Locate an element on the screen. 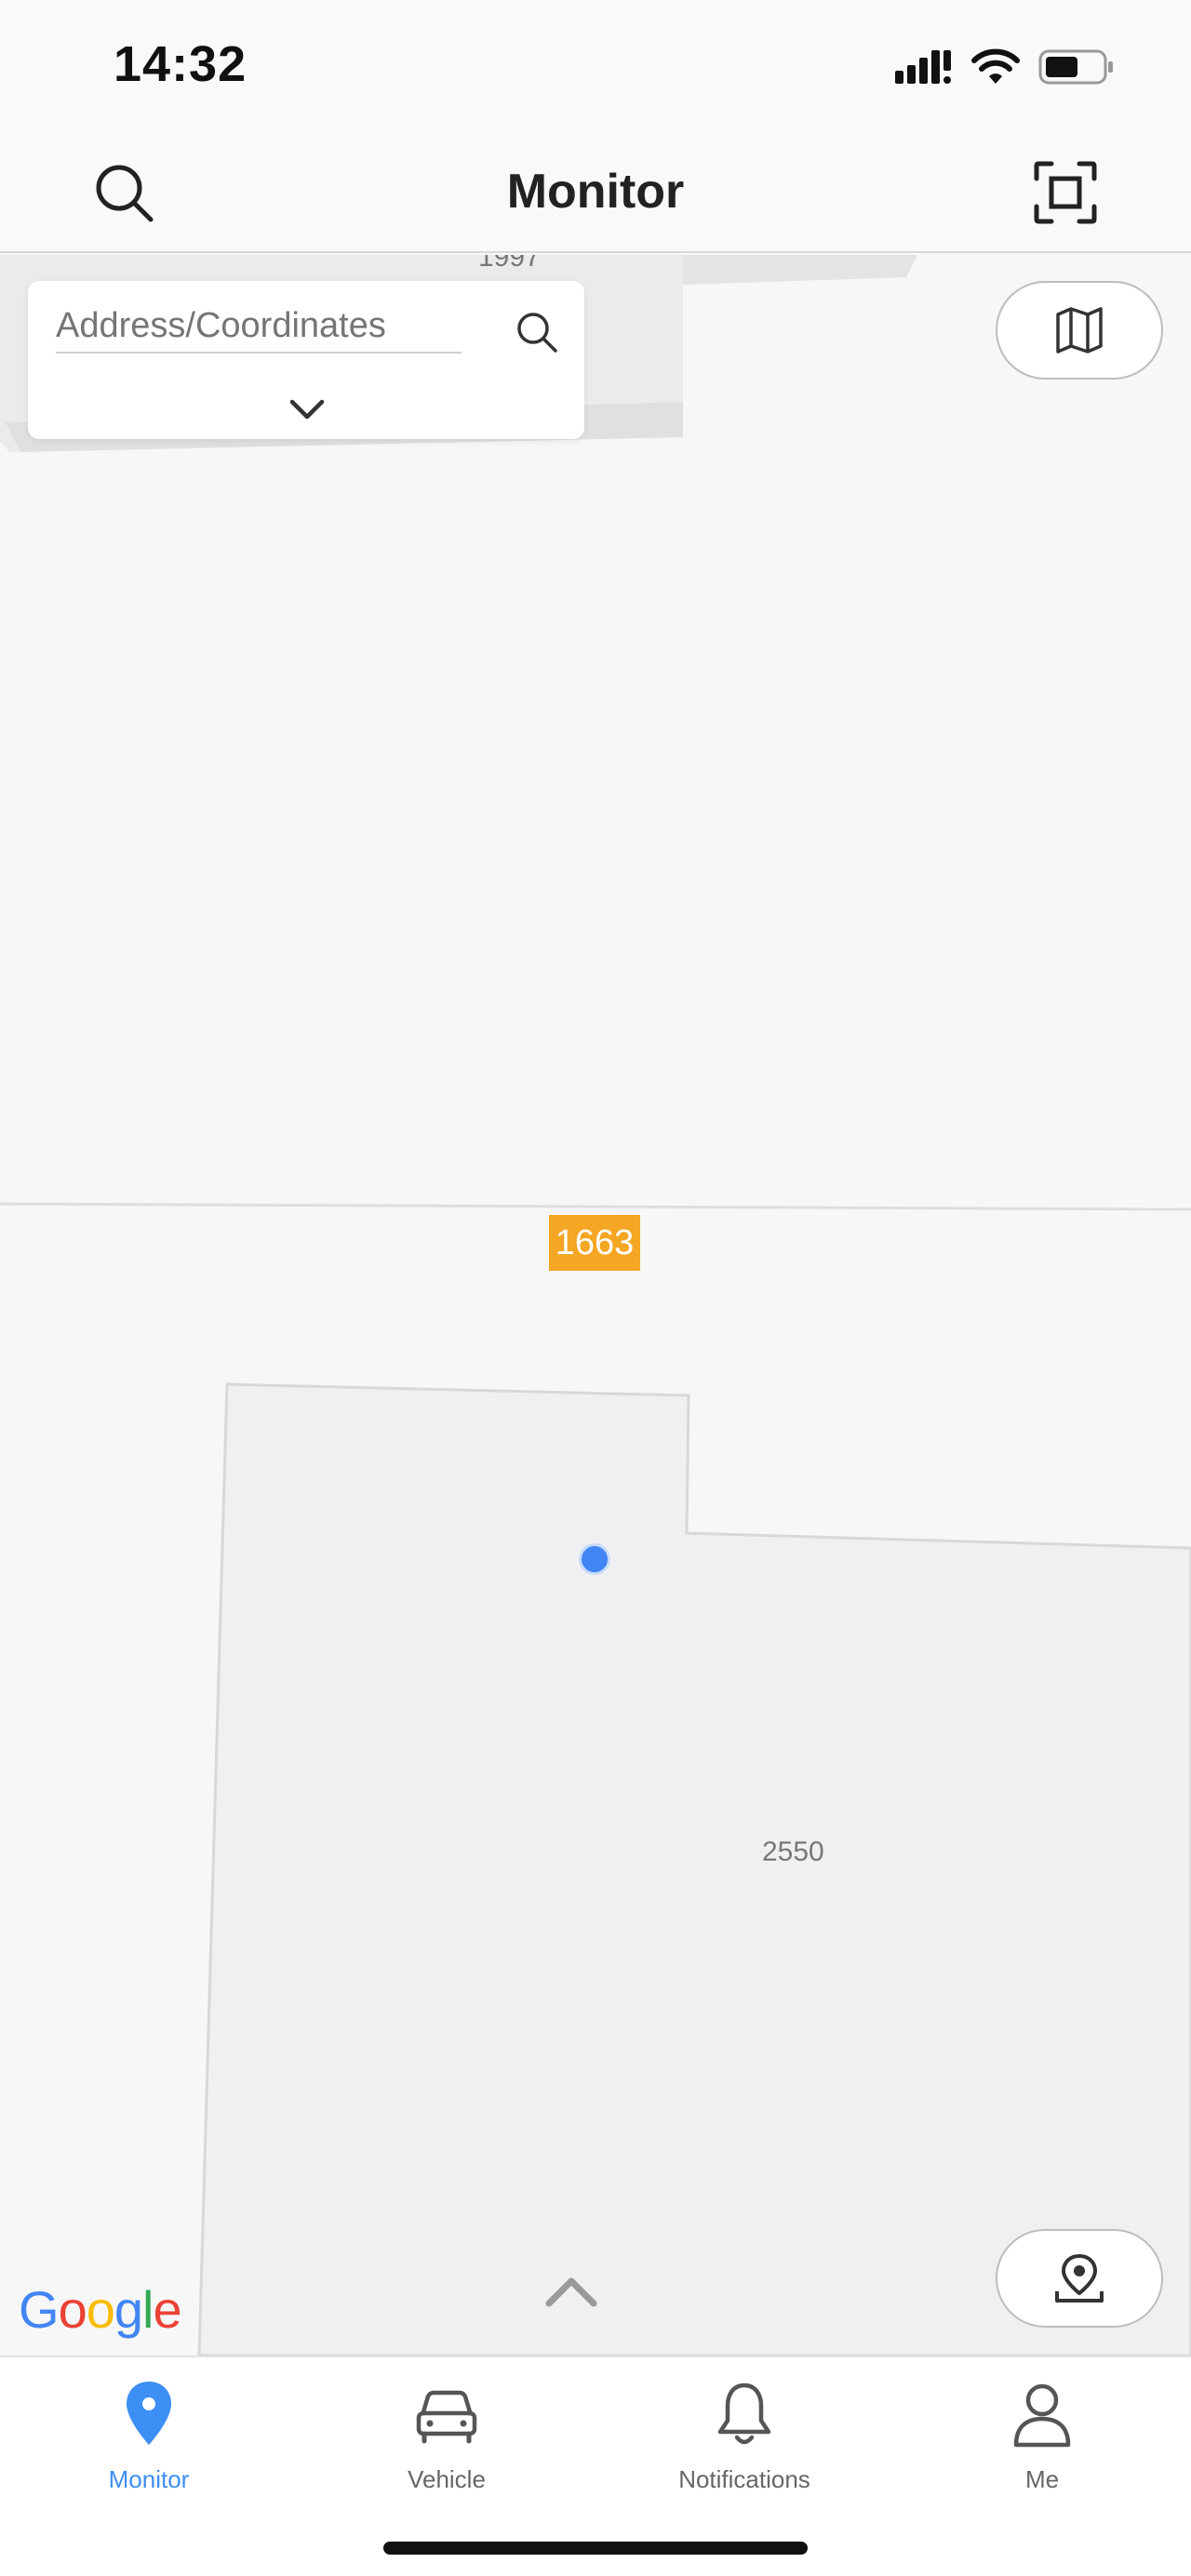 This screenshot has width=1191, height=2576. tab-label: Vehicle is located at coordinates (447, 2479).